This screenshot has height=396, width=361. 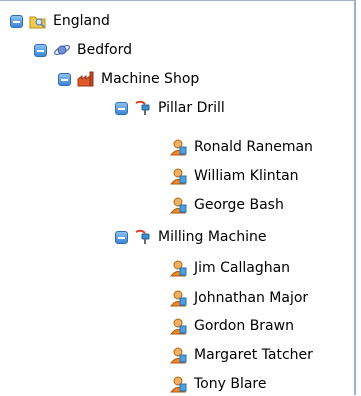 What do you see at coordinates (62, 50) in the screenshot?
I see `planet-icon` at bounding box center [62, 50].